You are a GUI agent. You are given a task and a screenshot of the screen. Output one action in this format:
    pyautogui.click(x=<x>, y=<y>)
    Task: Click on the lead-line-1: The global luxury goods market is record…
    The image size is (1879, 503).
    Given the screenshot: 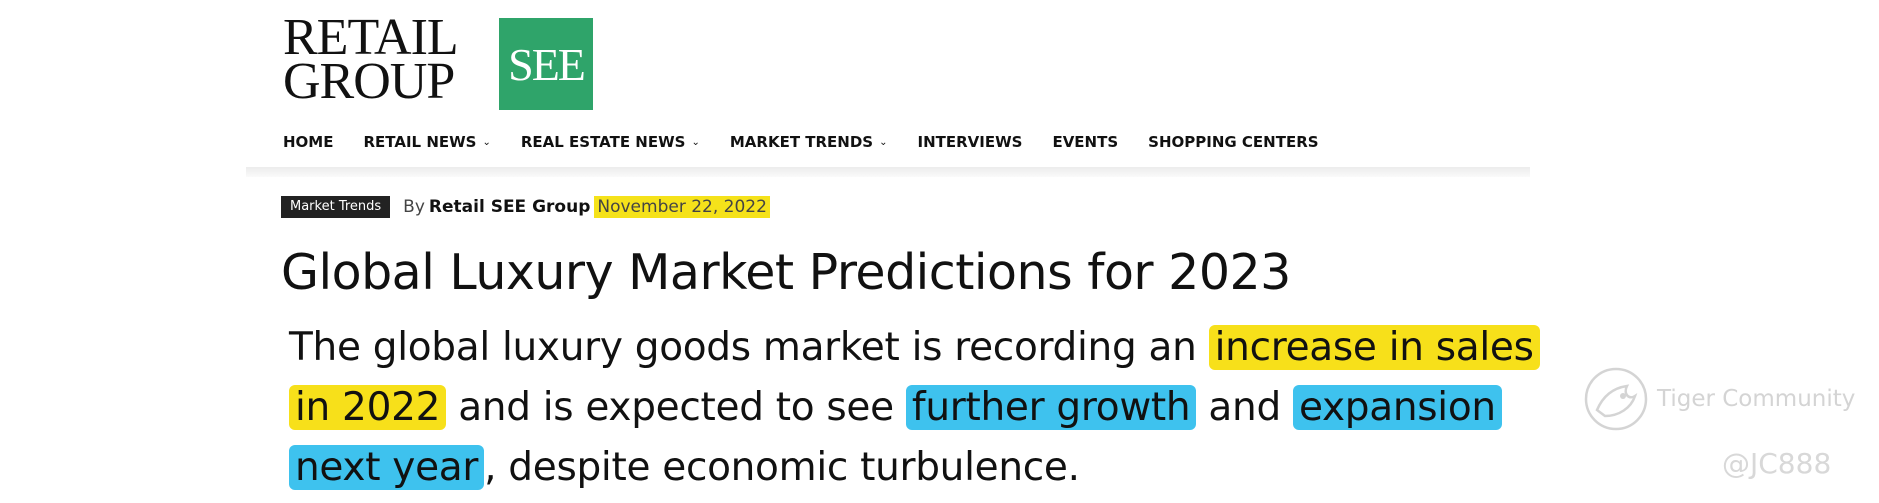 What is the action you would take?
    pyautogui.click(x=914, y=348)
    